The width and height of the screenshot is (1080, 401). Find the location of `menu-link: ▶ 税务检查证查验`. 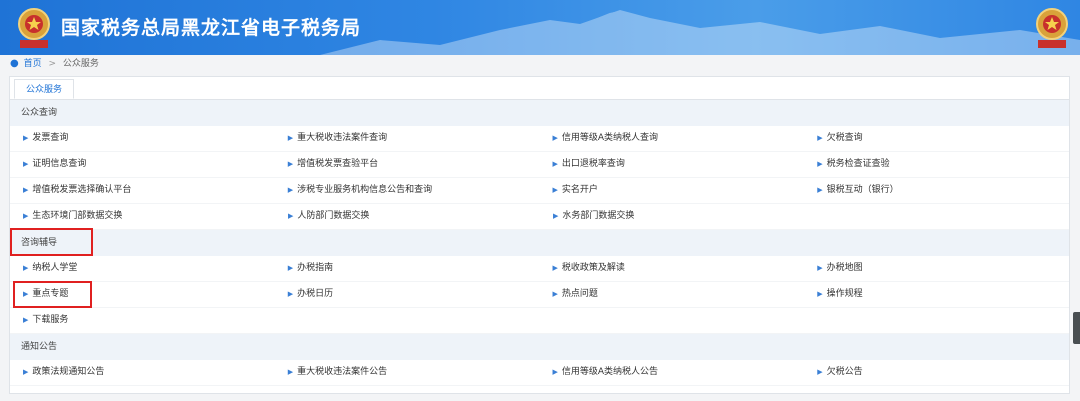

menu-link: ▶ 税务检查证查验 is located at coordinates (936, 164).